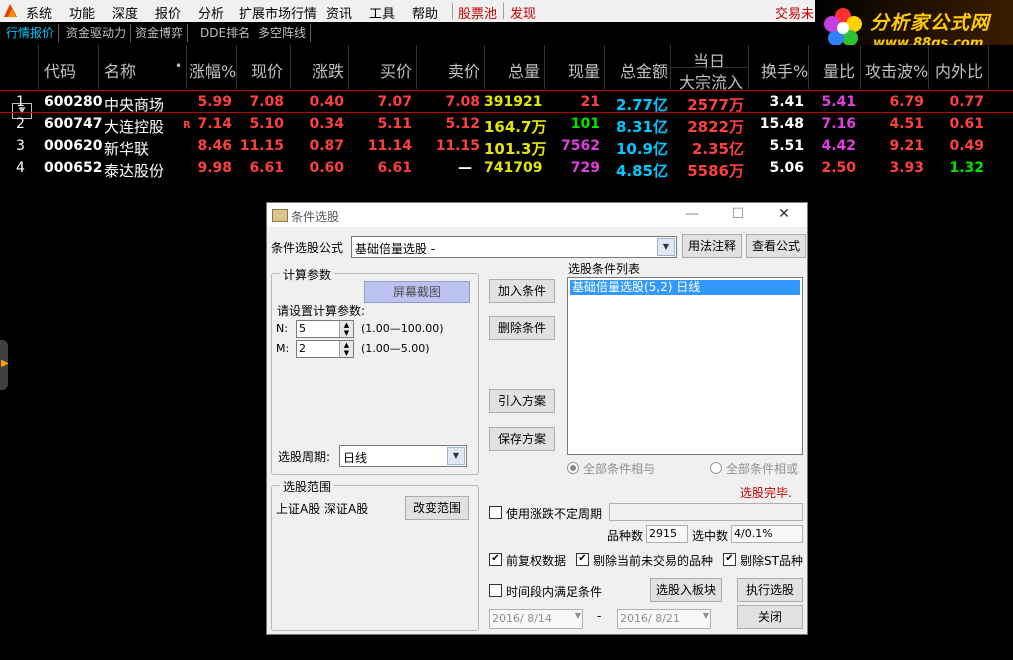 This screenshot has height=660, width=1013. I want to click on exclude-st-checkbox: ✔, so click(729, 559).